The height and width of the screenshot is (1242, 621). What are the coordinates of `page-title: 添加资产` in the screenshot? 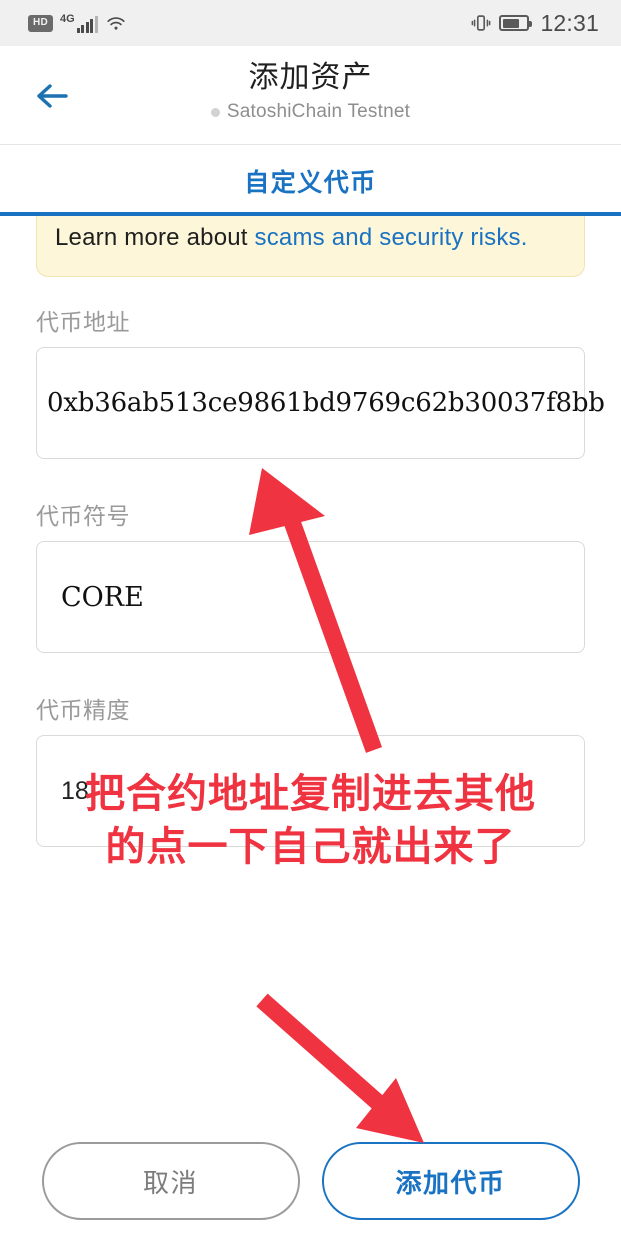 It's located at (310, 77).